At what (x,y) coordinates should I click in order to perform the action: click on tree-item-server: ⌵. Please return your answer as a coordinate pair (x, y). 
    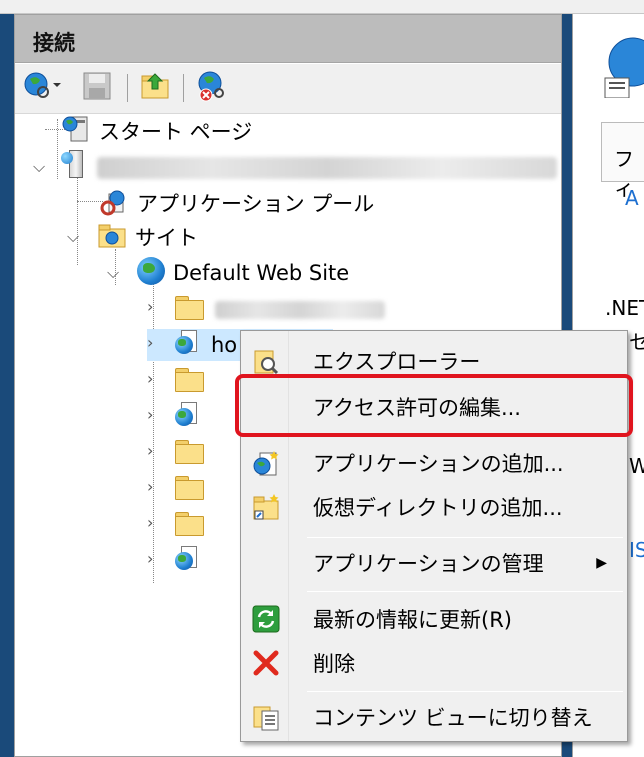
    Looking at the image, I should click on (65, 167).